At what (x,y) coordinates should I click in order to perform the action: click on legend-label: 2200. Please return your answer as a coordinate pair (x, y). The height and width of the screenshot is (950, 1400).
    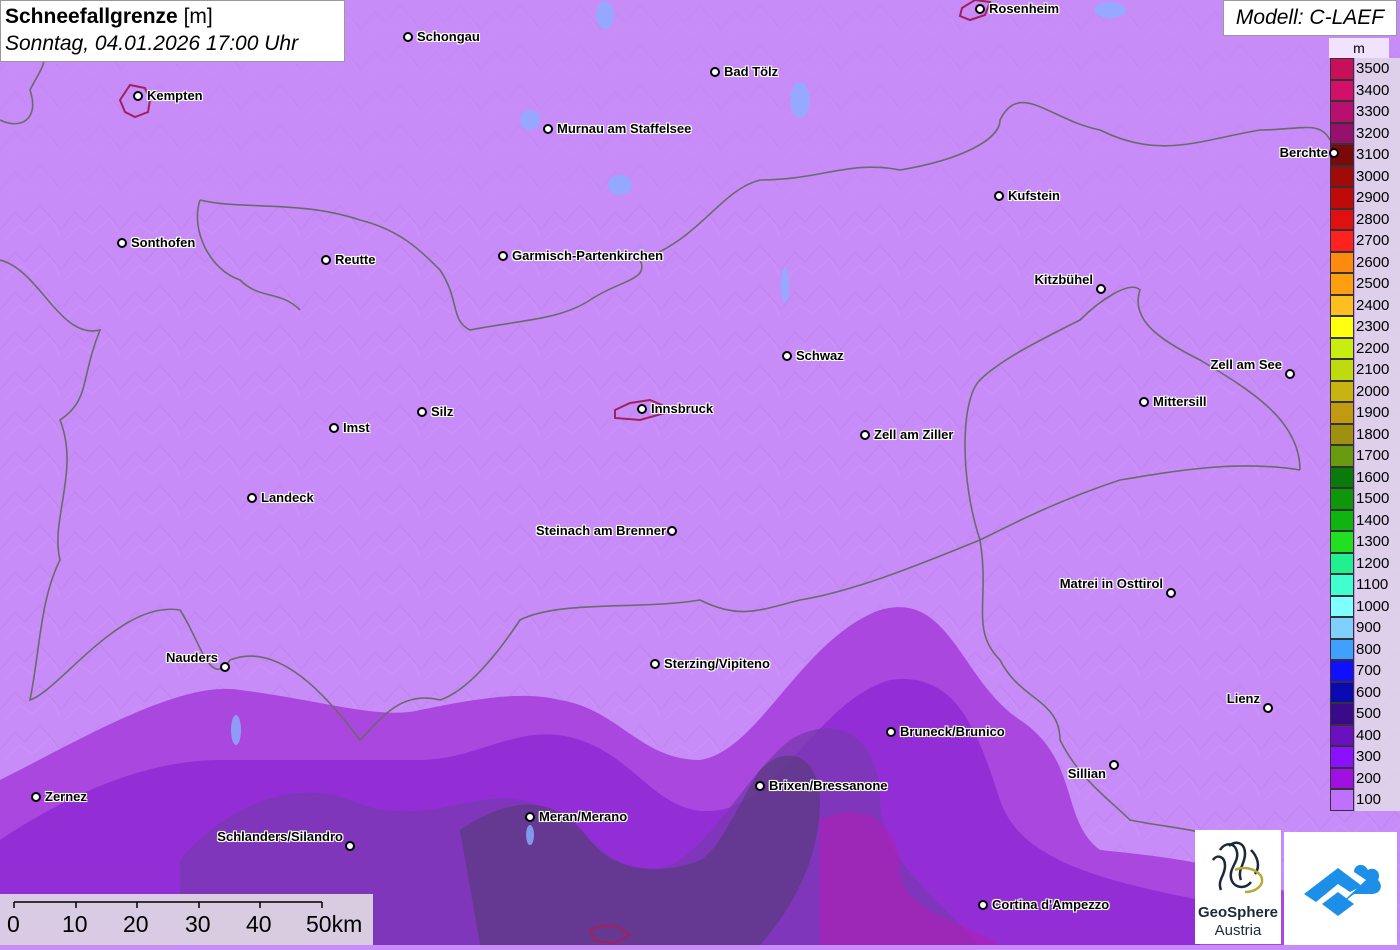
    Looking at the image, I should click on (1377, 348).